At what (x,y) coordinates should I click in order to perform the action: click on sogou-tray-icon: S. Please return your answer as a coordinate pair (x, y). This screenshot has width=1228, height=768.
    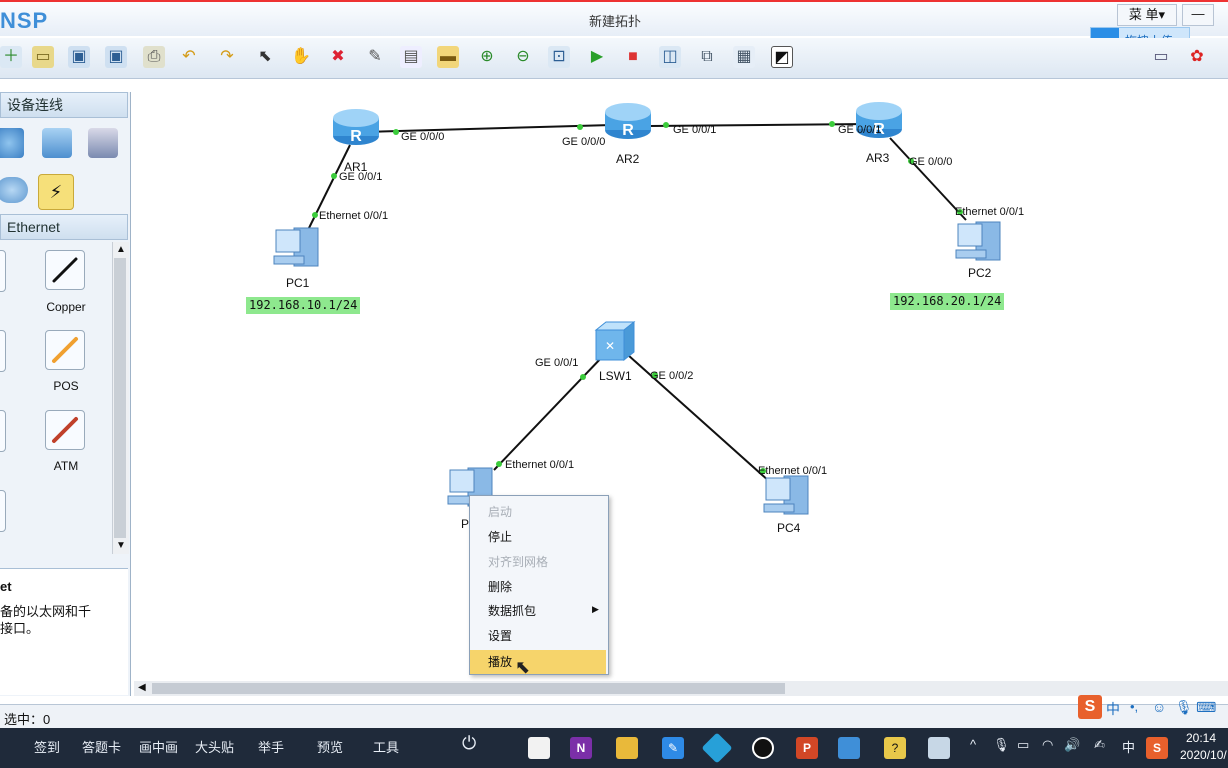
    Looking at the image, I should click on (1157, 748).